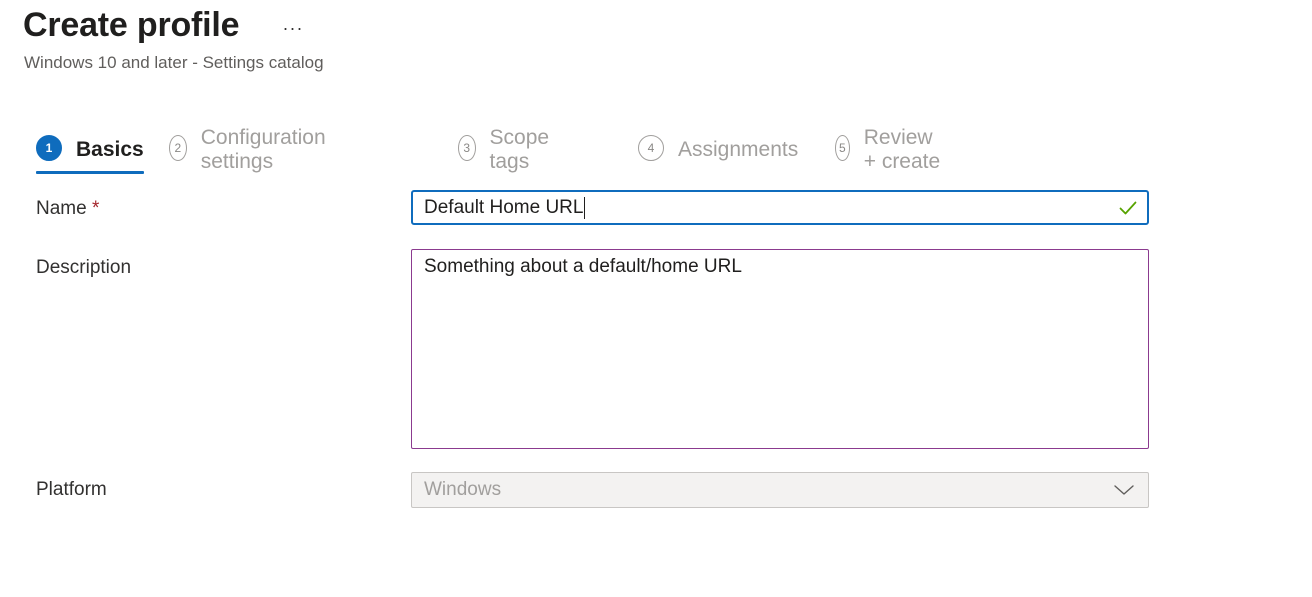 The height and width of the screenshot is (597, 1312). I want to click on platform-label: Platform, so click(71, 489).